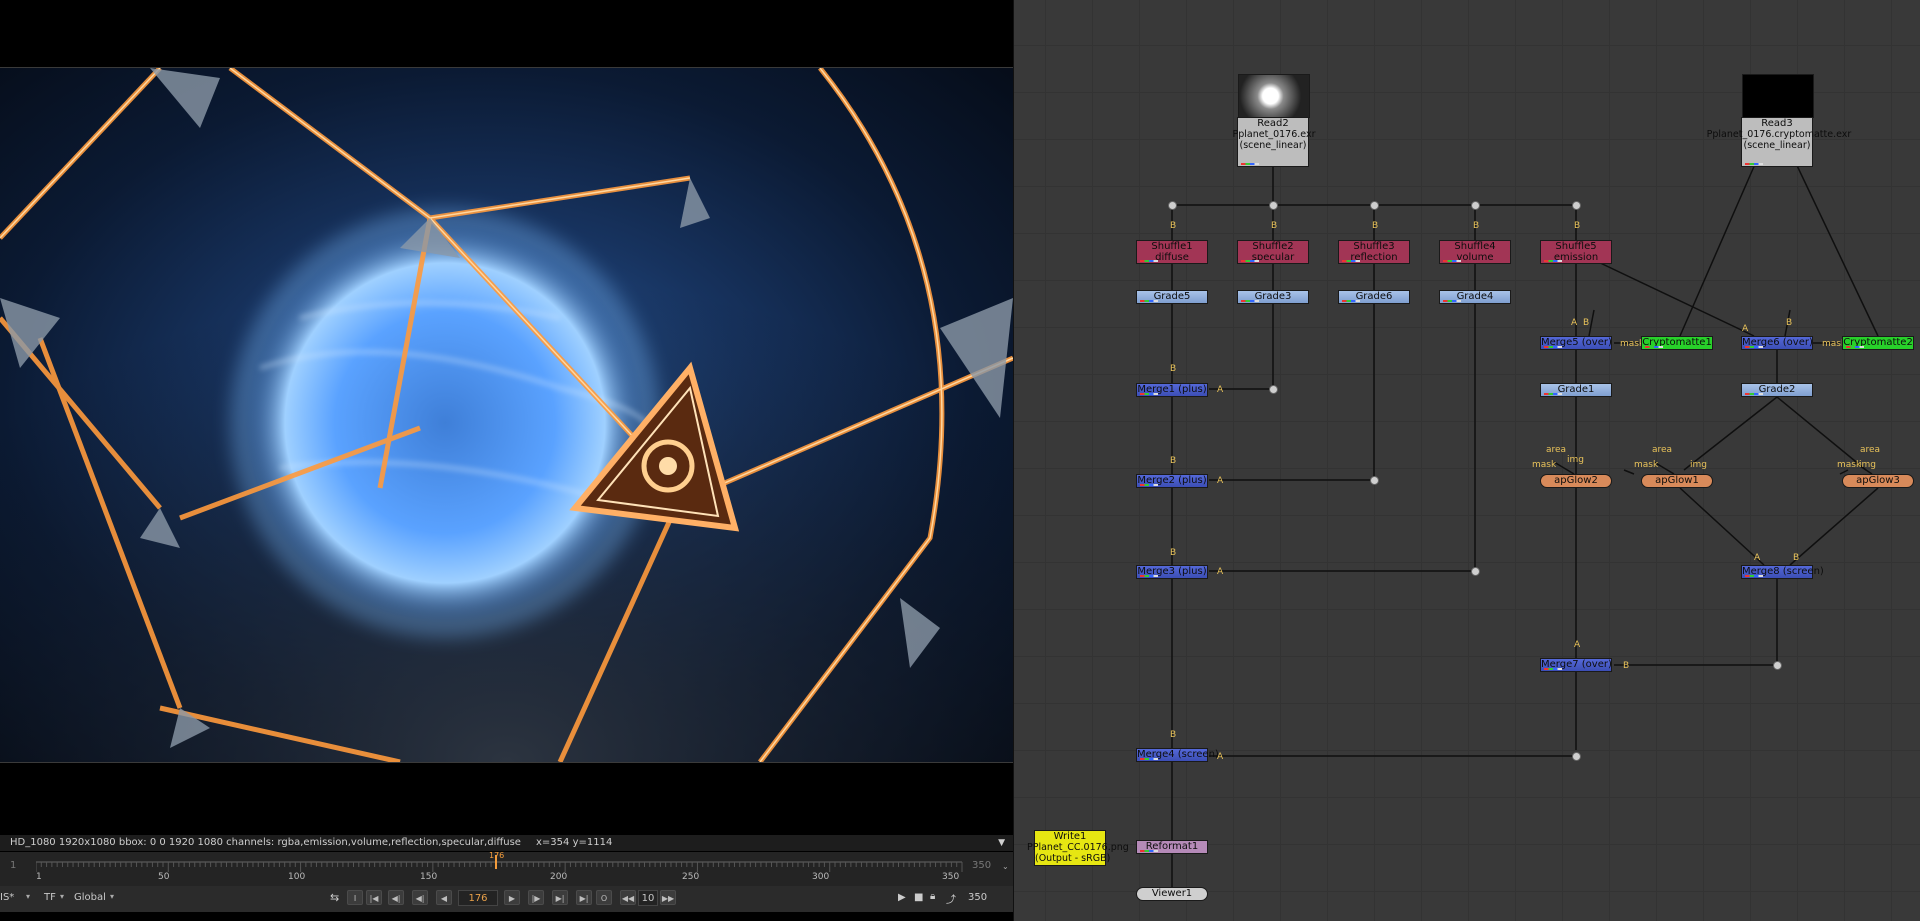  Describe the element at coordinates (951, 898) in the screenshot. I see `export-icon: ⤴` at that location.